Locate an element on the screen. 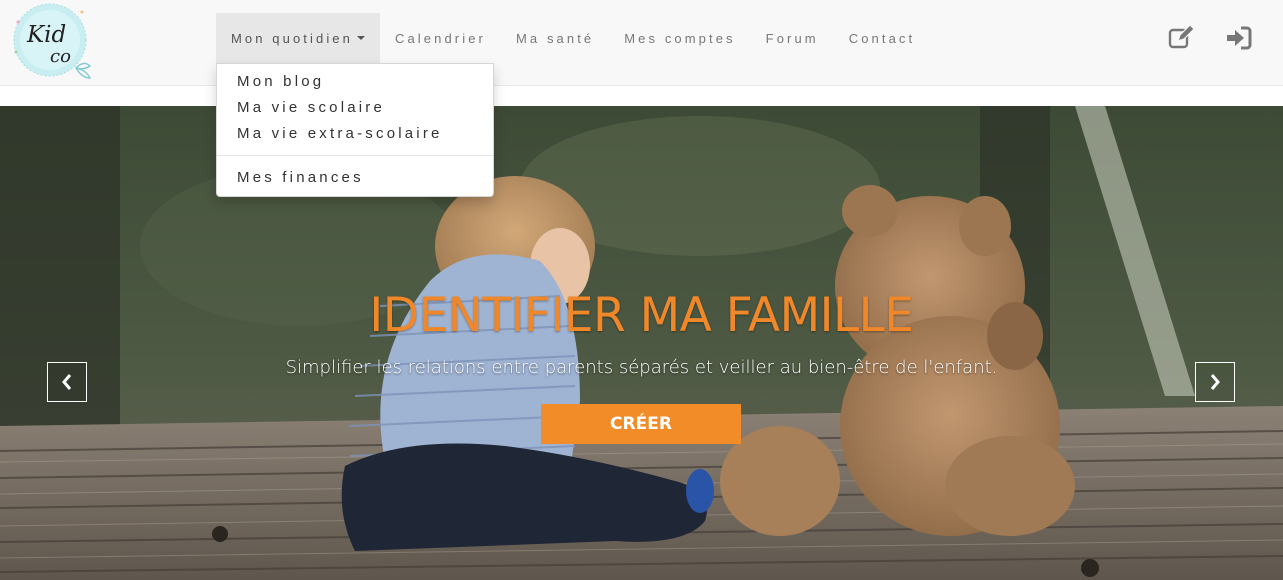  nav-mes-comptes: Mes comptes is located at coordinates (679, 38).